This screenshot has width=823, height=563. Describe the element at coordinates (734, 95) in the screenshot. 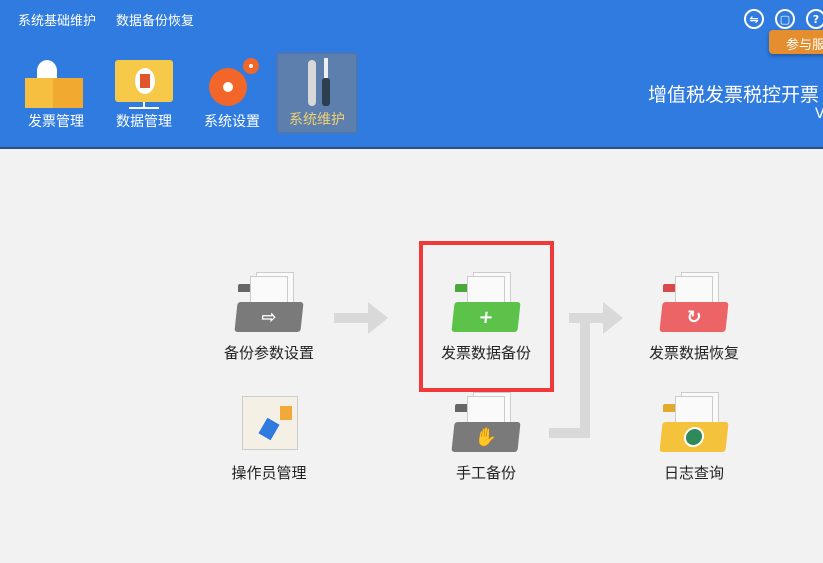

I see `app-title: 增值税发票税控开票` at that location.